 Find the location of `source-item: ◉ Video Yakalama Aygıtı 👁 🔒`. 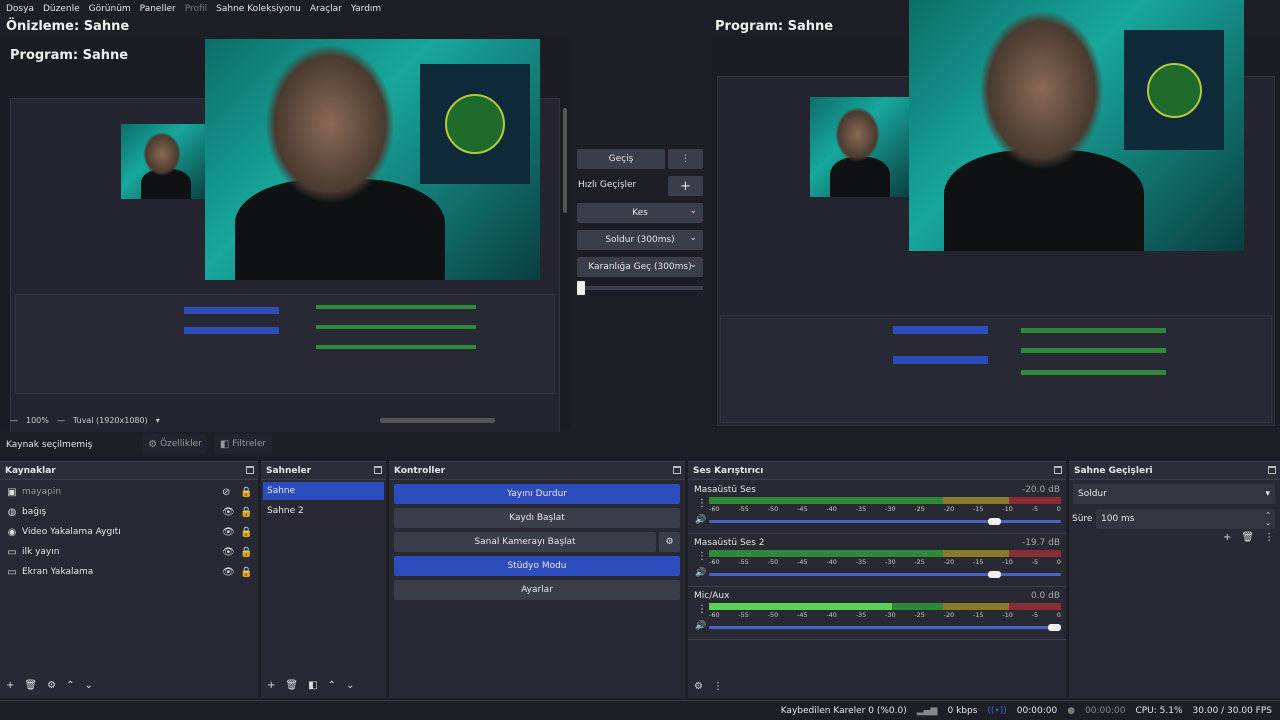

source-item: ◉ Video Yakalama Aygıtı 👁 🔒 is located at coordinates (129, 532).